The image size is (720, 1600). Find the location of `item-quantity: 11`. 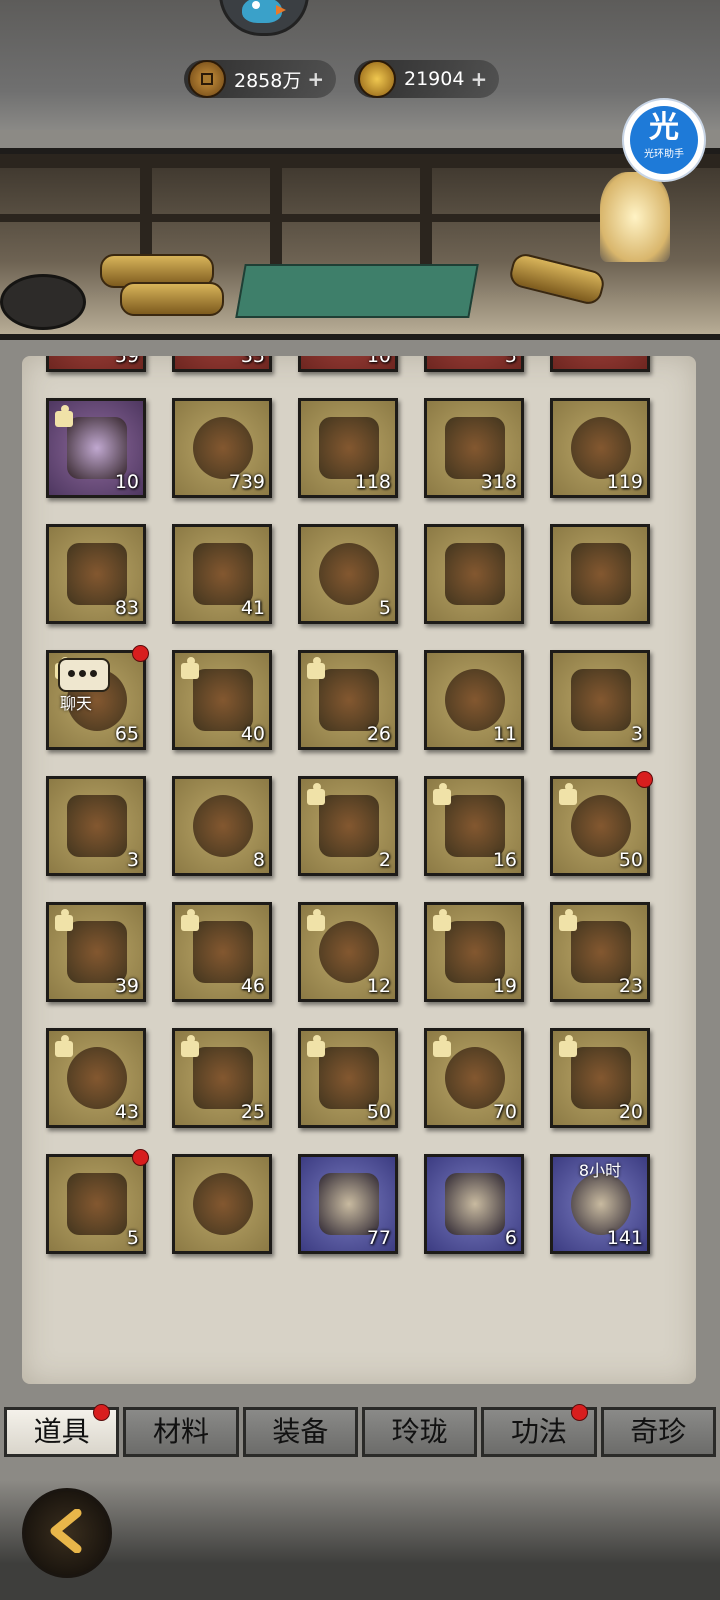

item-quantity: 11 is located at coordinates (504, 734).